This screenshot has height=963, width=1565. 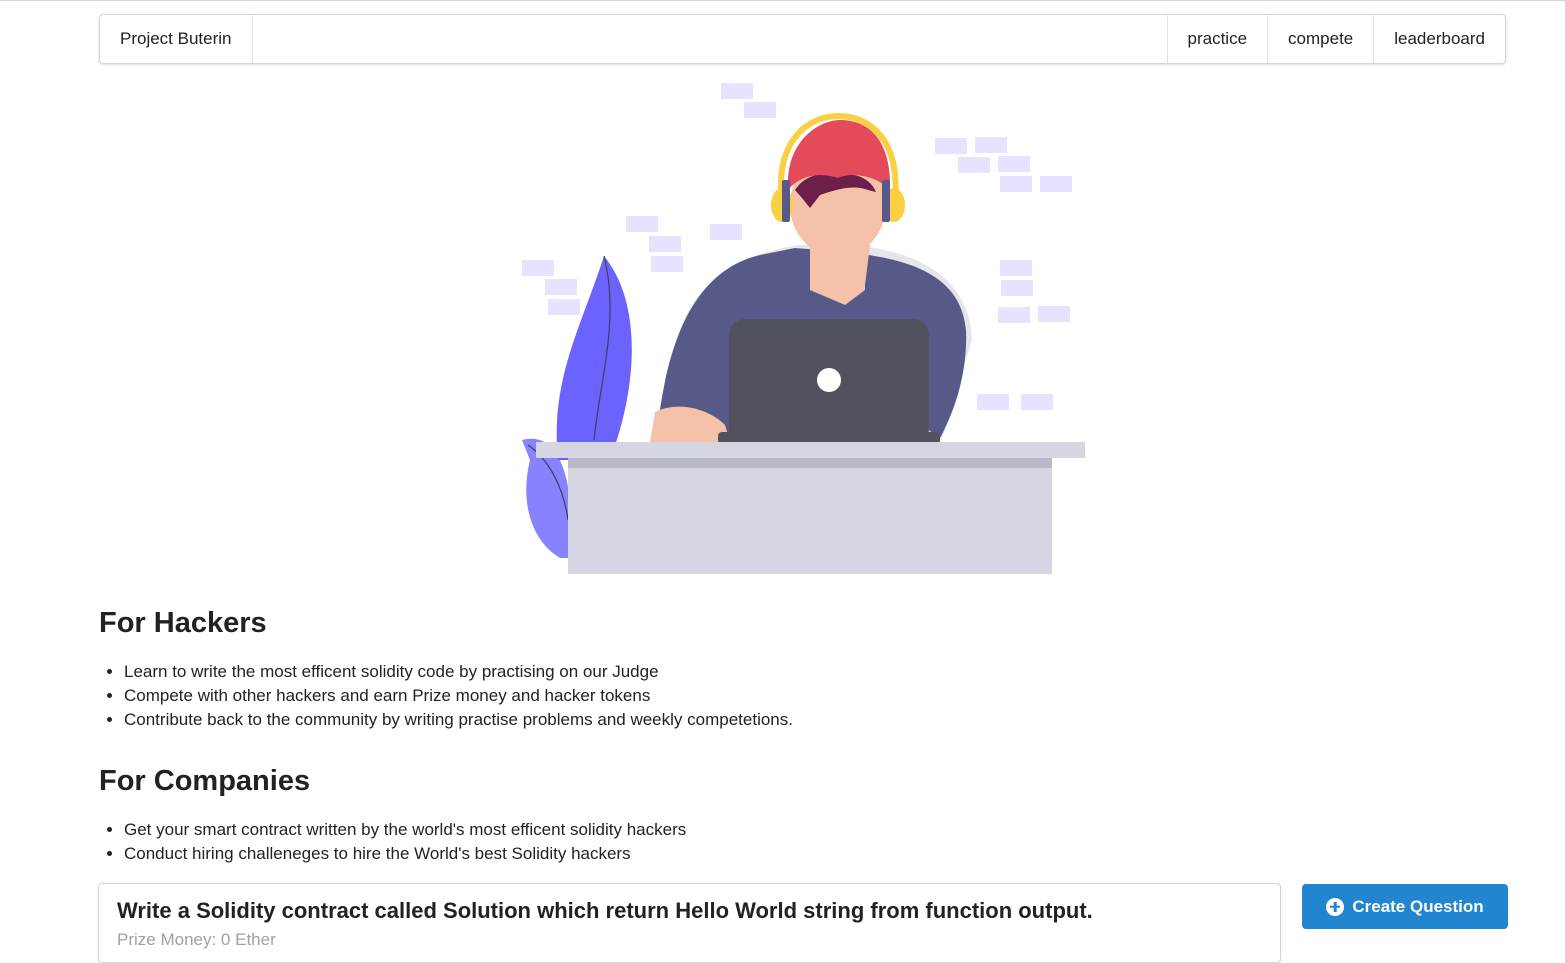 What do you see at coordinates (1217, 39) in the screenshot?
I see `nav-item-practice: practice` at bounding box center [1217, 39].